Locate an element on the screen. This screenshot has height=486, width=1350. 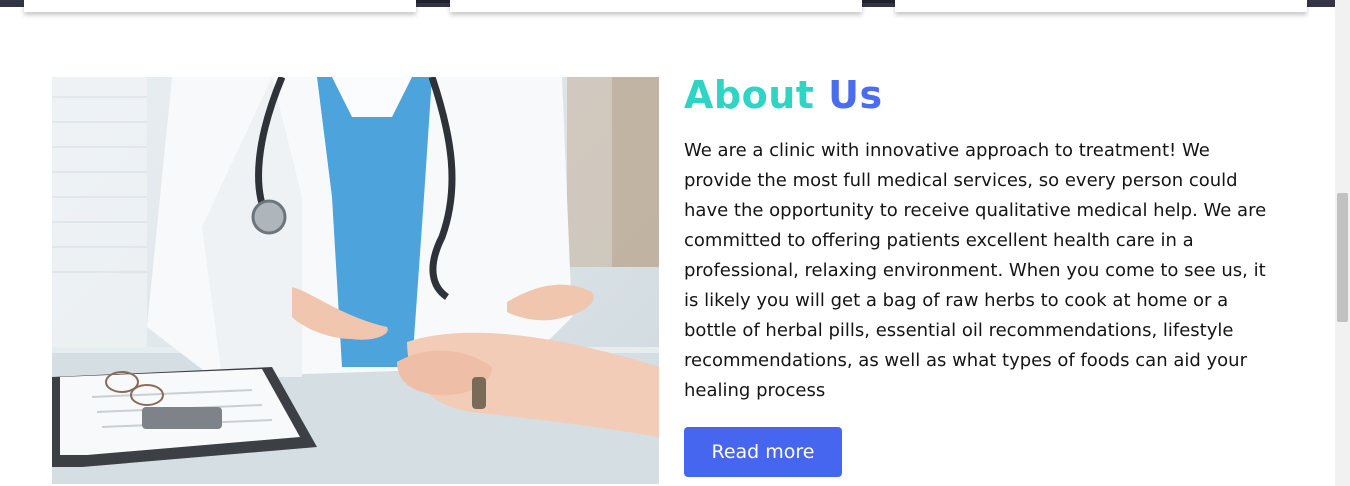
page-scrollbar is located at coordinates (1342, 243).